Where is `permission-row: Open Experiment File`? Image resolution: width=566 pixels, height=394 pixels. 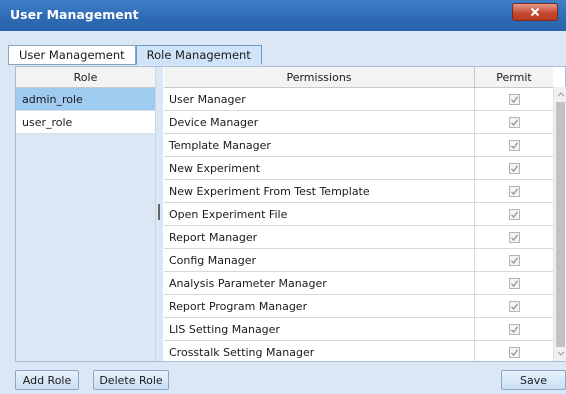
permission-row: Open Experiment File is located at coordinates (358, 214).